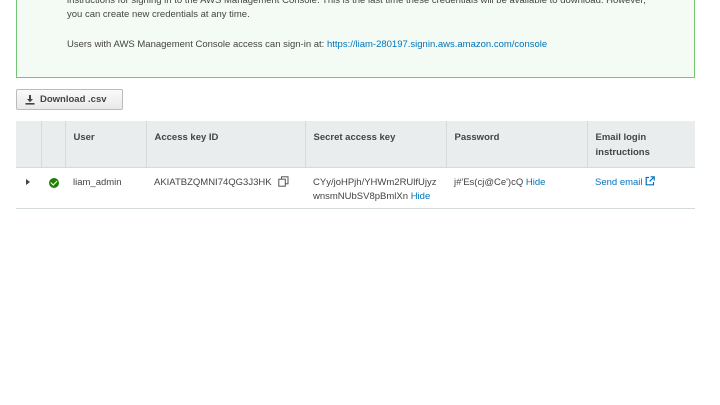 This screenshot has width=720, height=405. I want to click on password-value: j#'Es(cj@Ce')cQ, so click(489, 182).